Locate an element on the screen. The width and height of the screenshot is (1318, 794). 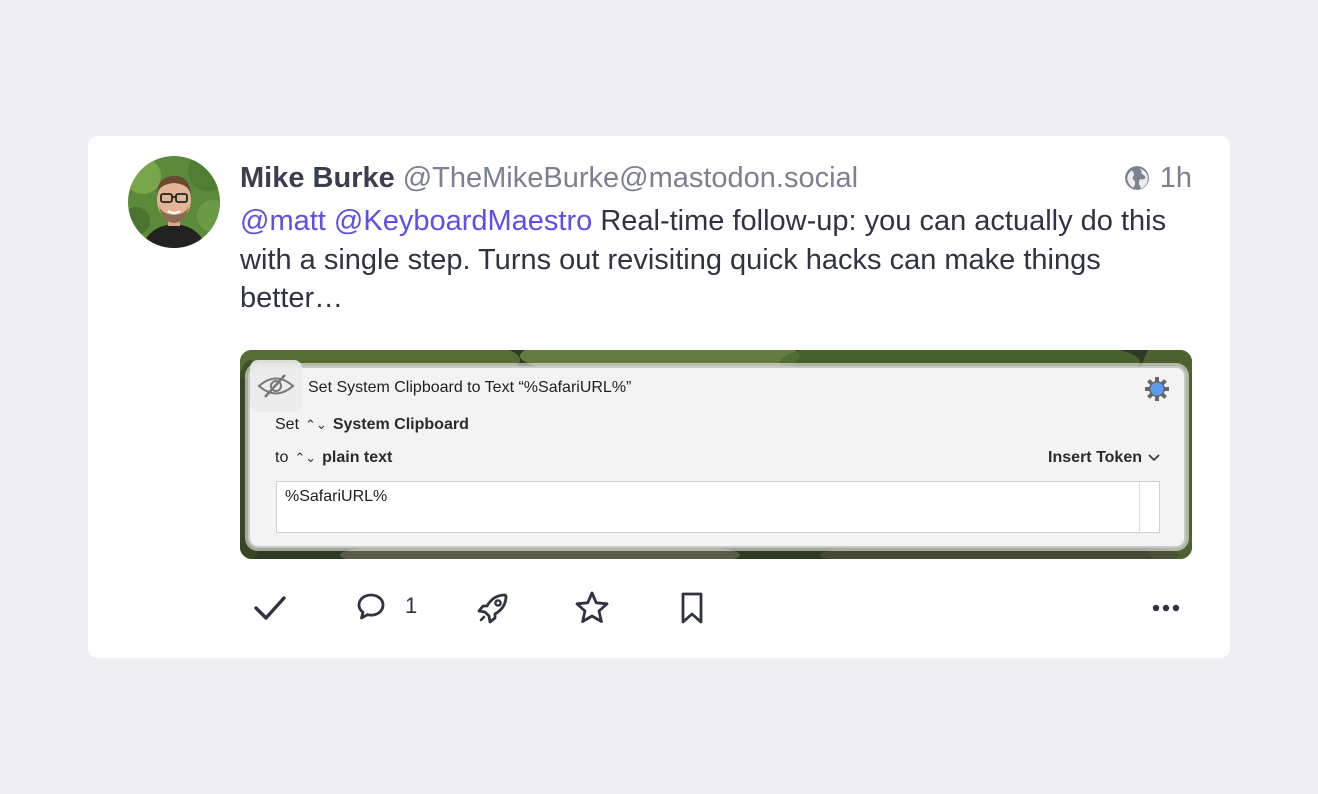
set-row: Set ⌃⌄ System Clipboard is located at coordinates (372, 425).